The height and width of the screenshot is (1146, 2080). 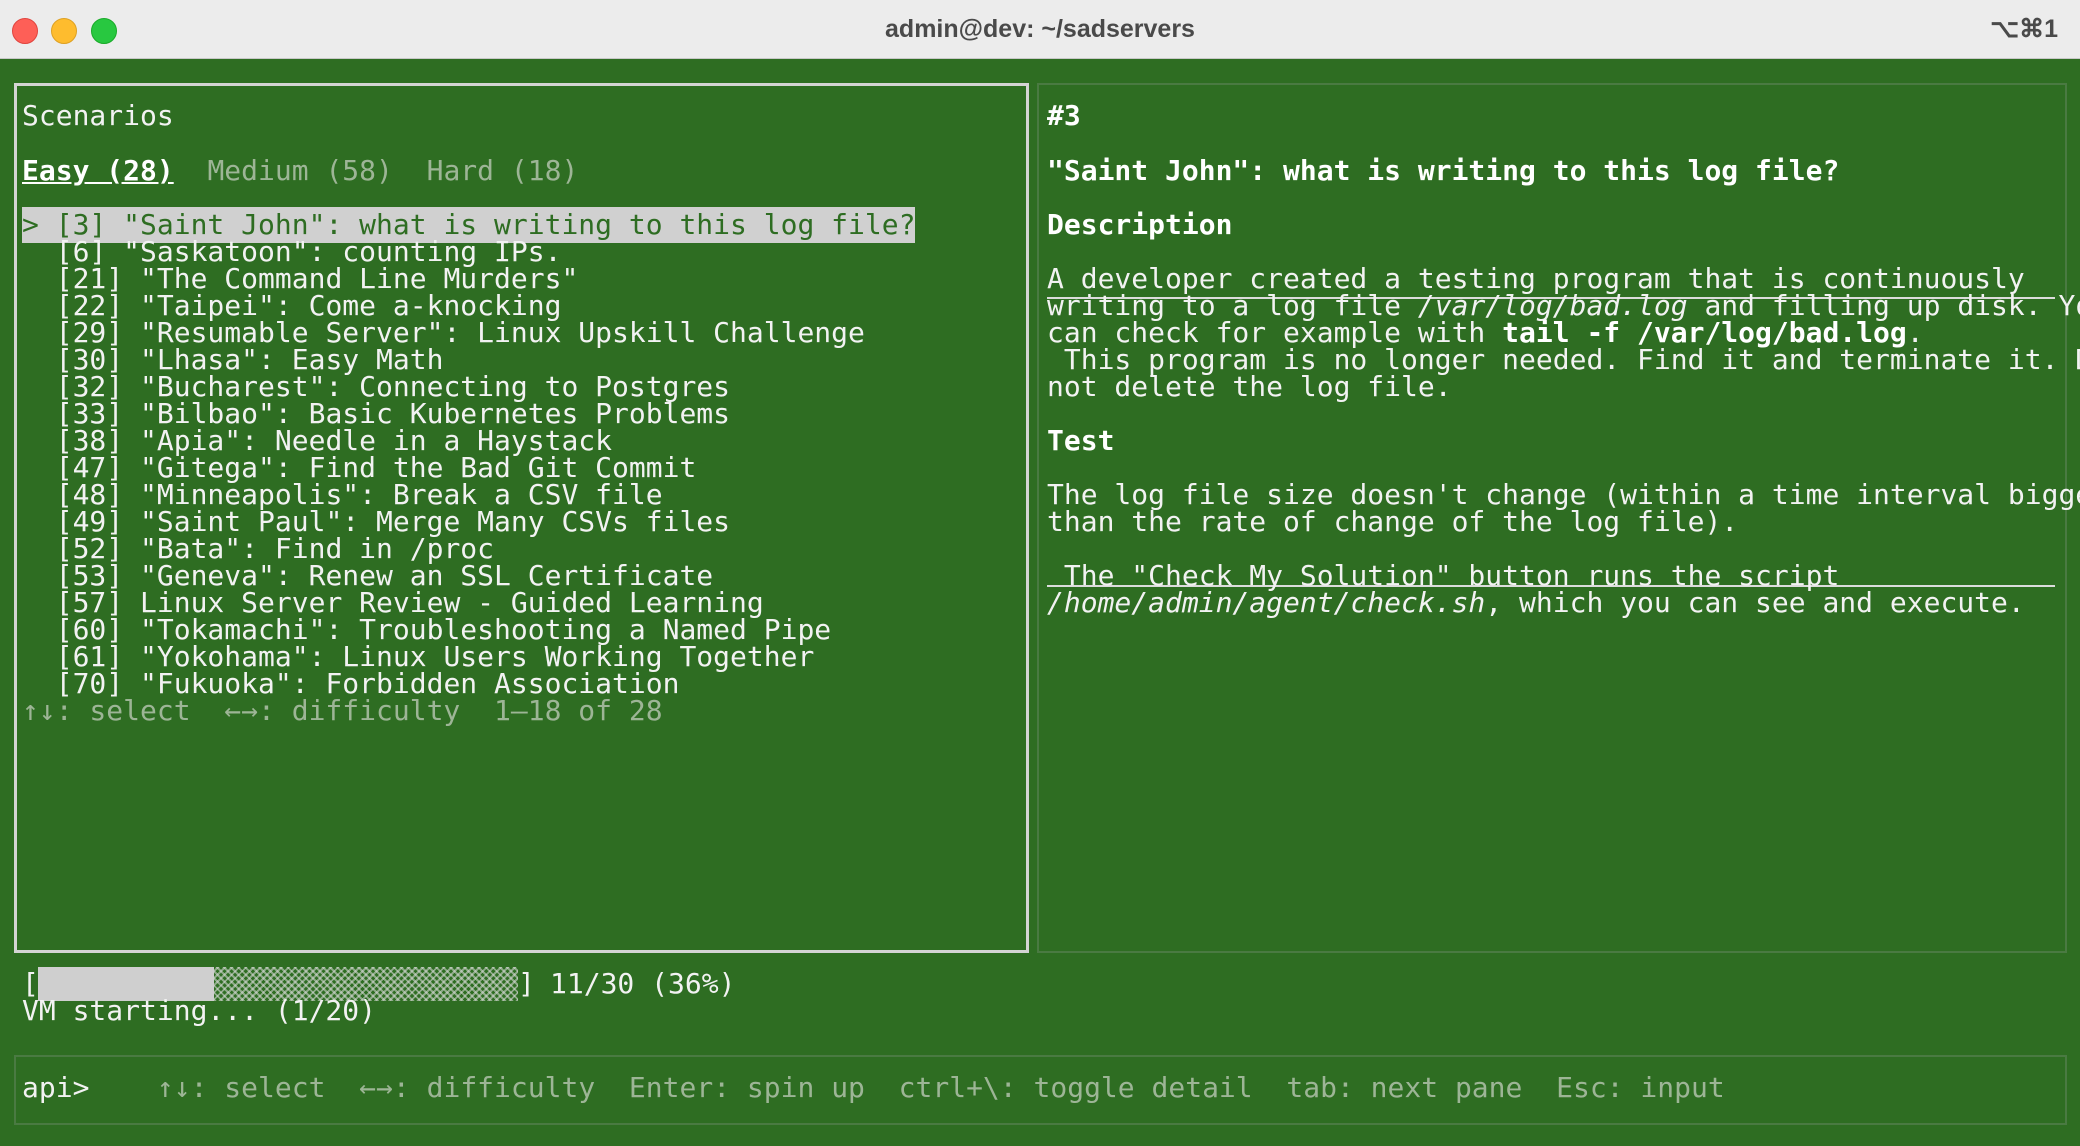 I want to click on hint-toggle-detail: ctrl+\: toggle detail, so click(x=1075, y=1087).